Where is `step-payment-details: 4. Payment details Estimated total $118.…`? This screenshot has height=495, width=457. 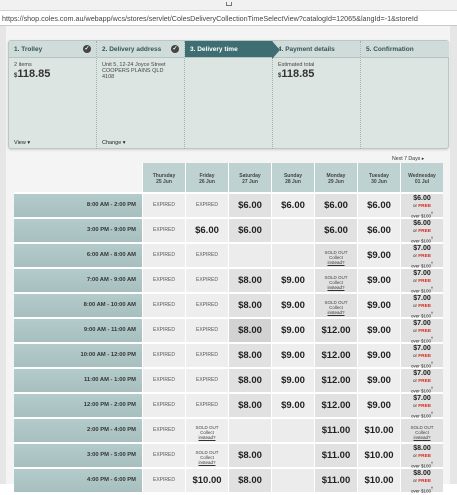
step-payment-details: 4. Payment details Estimated total $118.… is located at coordinates (317, 95).